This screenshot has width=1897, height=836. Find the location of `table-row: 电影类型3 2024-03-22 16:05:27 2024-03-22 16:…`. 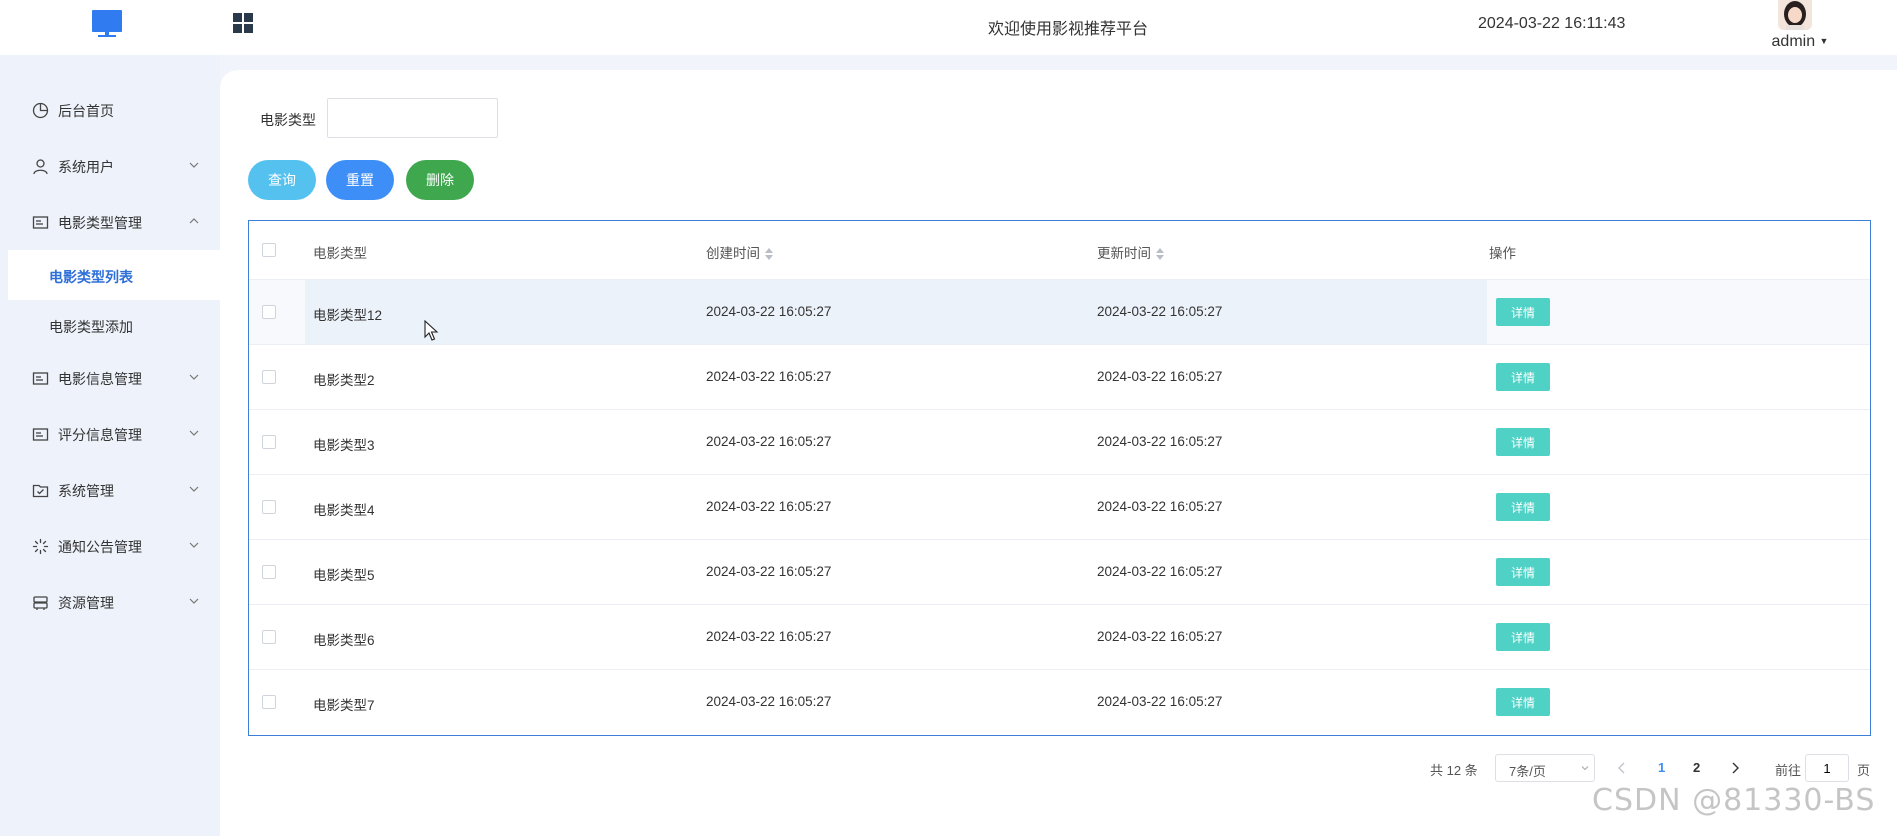

table-row: 电影类型3 2024-03-22 16:05:27 2024-03-22 16:… is located at coordinates (1059, 442).